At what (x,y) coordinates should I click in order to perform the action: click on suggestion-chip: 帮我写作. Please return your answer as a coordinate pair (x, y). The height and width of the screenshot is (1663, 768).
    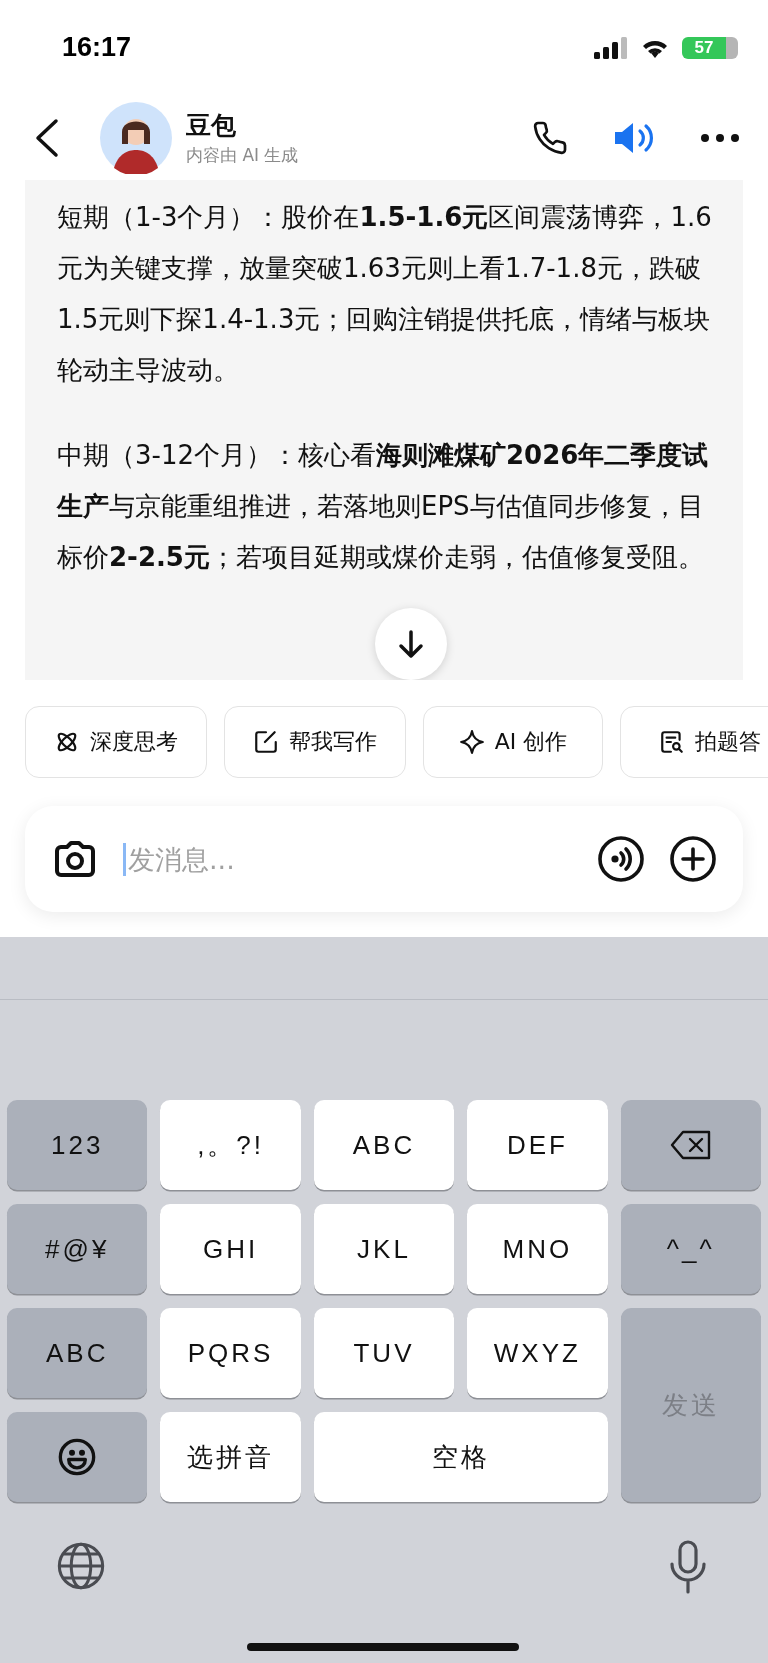
    Looking at the image, I should click on (315, 742).